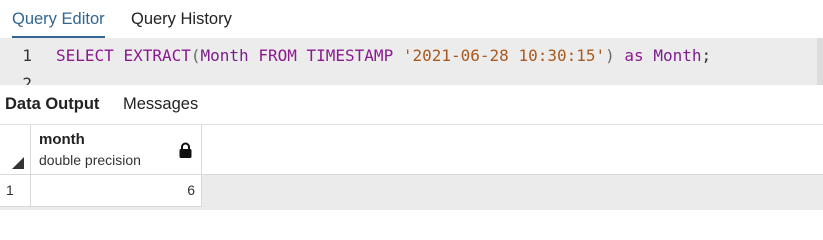  I want to click on line-number: 2, so click(27, 79).